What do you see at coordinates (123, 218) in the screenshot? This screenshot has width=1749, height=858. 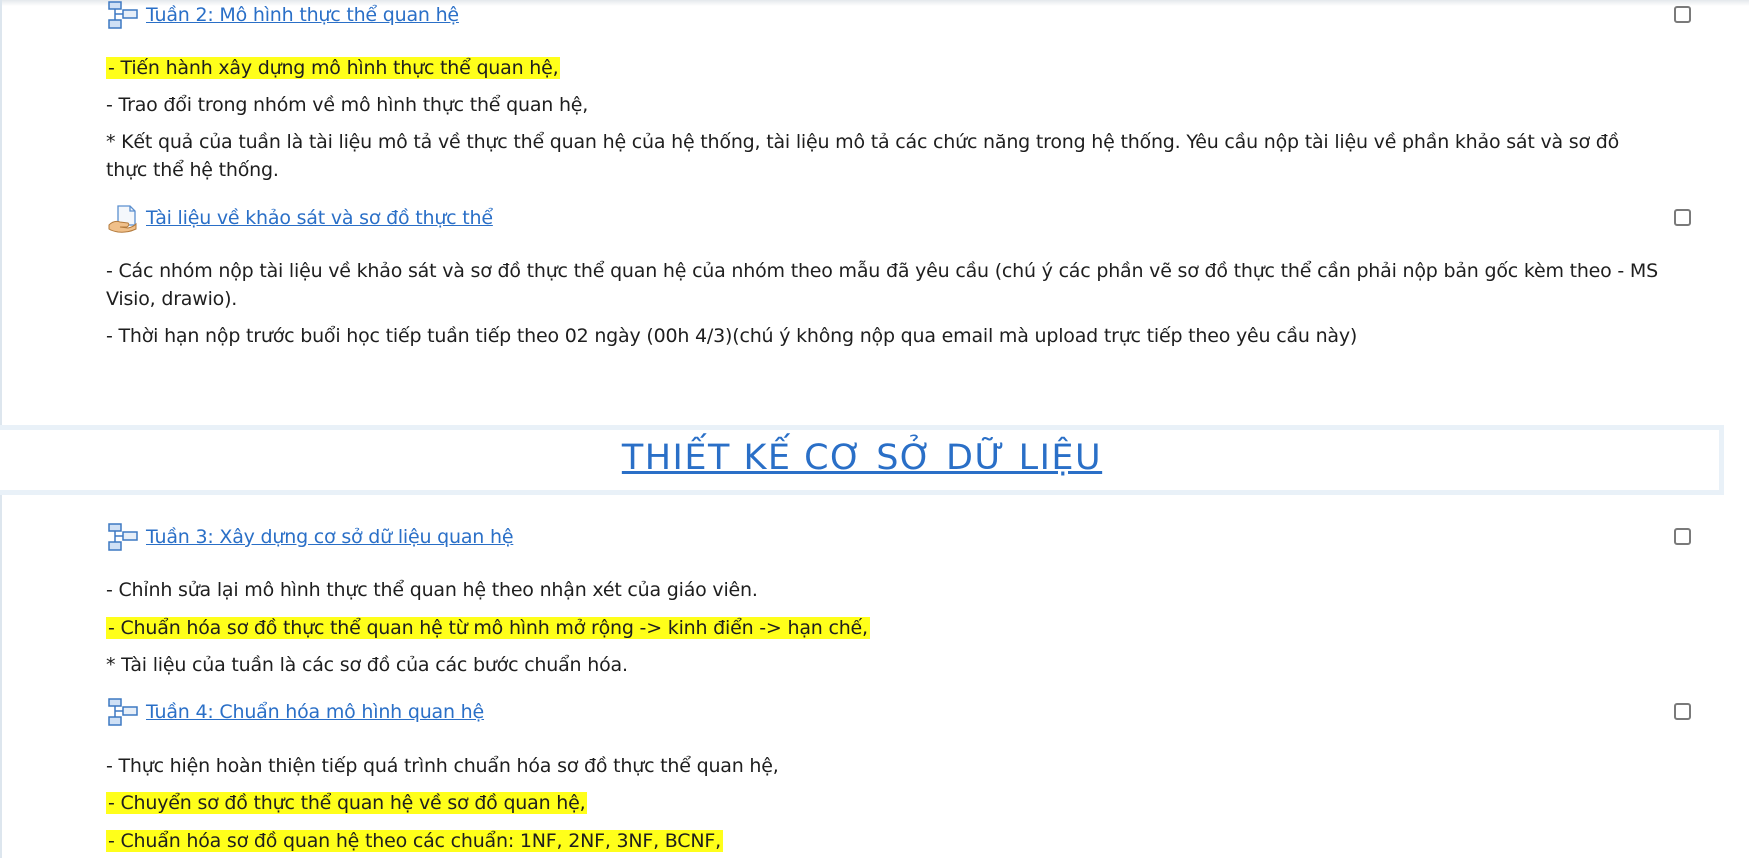 I see `assignment-hand-icon` at bounding box center [123, 218].